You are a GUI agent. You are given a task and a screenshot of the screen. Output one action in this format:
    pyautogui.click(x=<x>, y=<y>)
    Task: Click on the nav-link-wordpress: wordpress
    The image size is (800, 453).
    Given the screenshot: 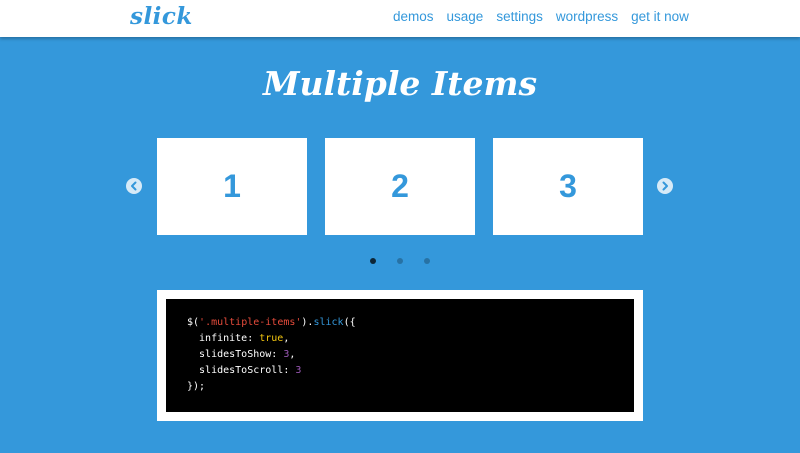 What is the action you would take?
    pyautogui.click(x=587, y=16)
    